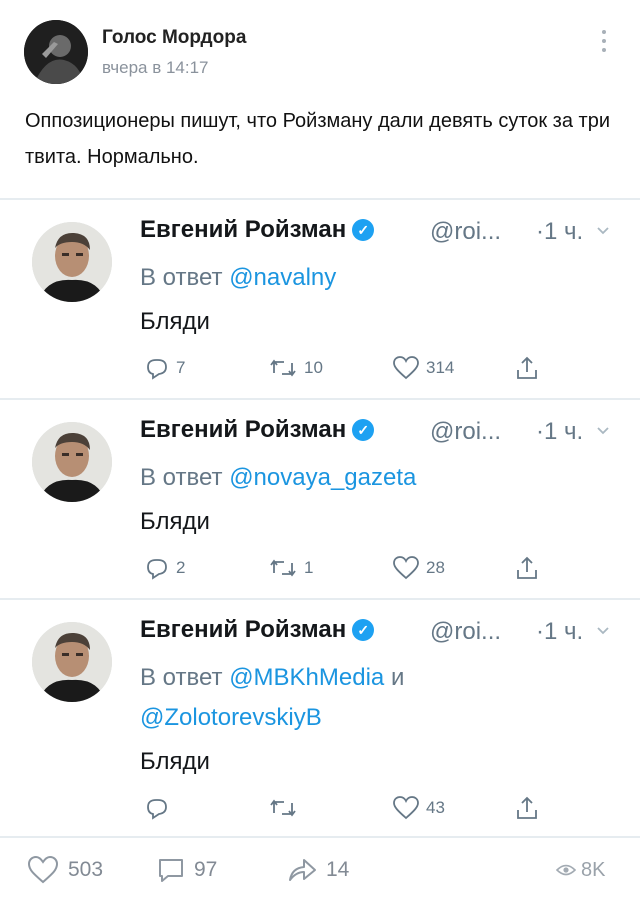  Describe the element at coordinates (580, 870) in the screenshot. I see `post-views: 8K` at that location.